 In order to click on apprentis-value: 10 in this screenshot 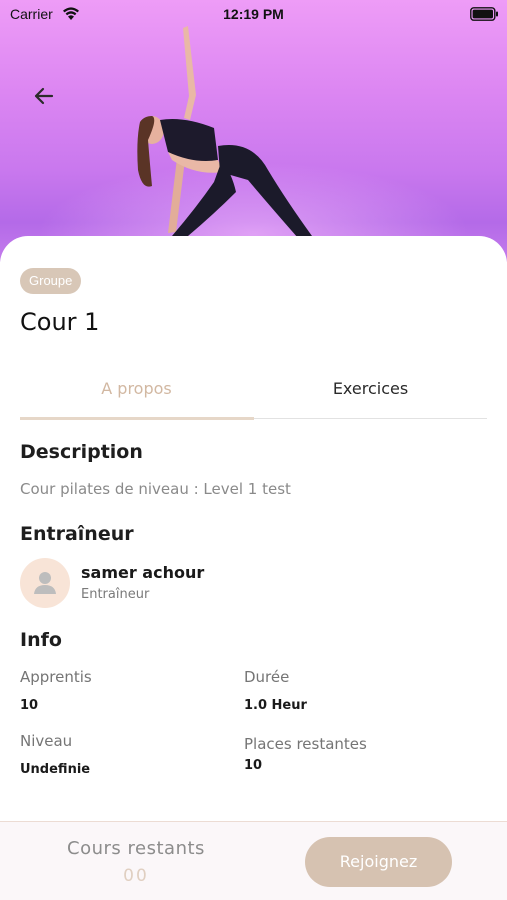, I will do `click(29, 705)`.